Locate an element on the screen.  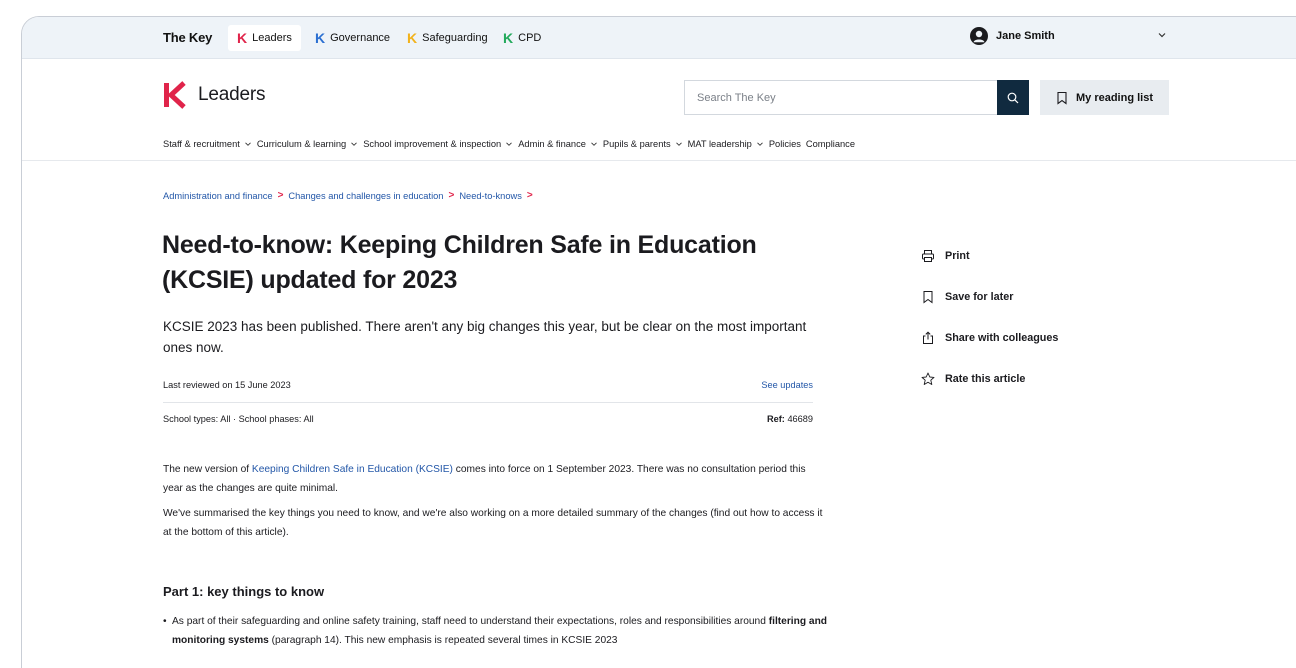
nav-item-policies: Policies is located at coordinates (785, 144).